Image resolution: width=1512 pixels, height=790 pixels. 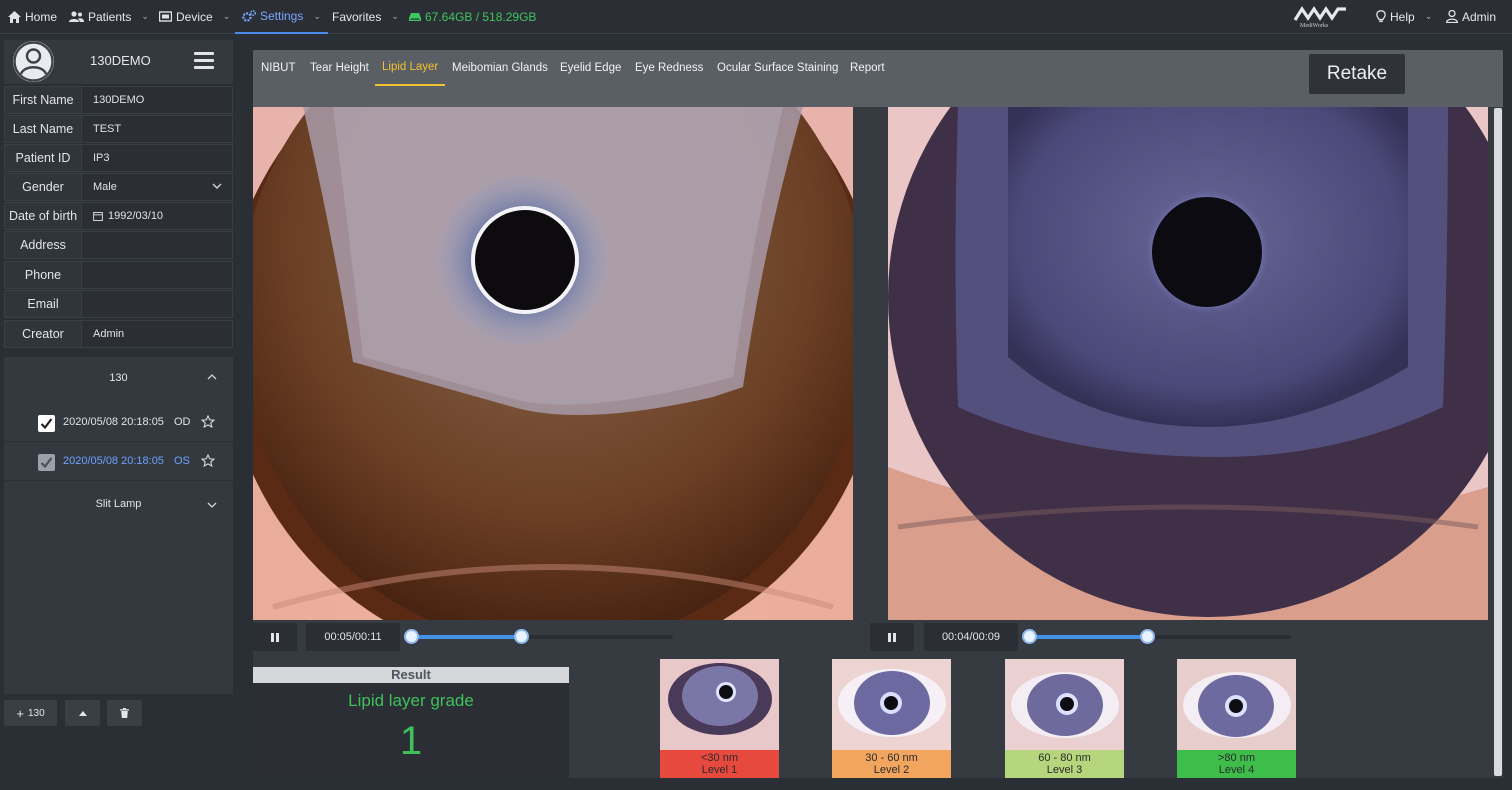 I want to click on mediworks-logo: MediWorks, so click(x=1319, y=17).